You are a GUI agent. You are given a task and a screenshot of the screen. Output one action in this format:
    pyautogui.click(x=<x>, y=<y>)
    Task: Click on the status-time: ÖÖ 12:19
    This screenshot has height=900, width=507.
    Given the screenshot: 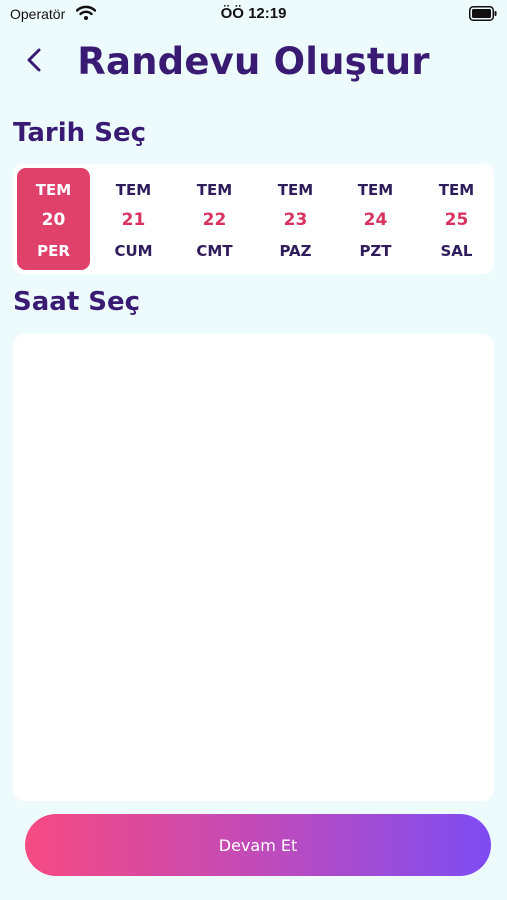 What is the action you would take?
    pyautogui.click(x=253, y=13)
    